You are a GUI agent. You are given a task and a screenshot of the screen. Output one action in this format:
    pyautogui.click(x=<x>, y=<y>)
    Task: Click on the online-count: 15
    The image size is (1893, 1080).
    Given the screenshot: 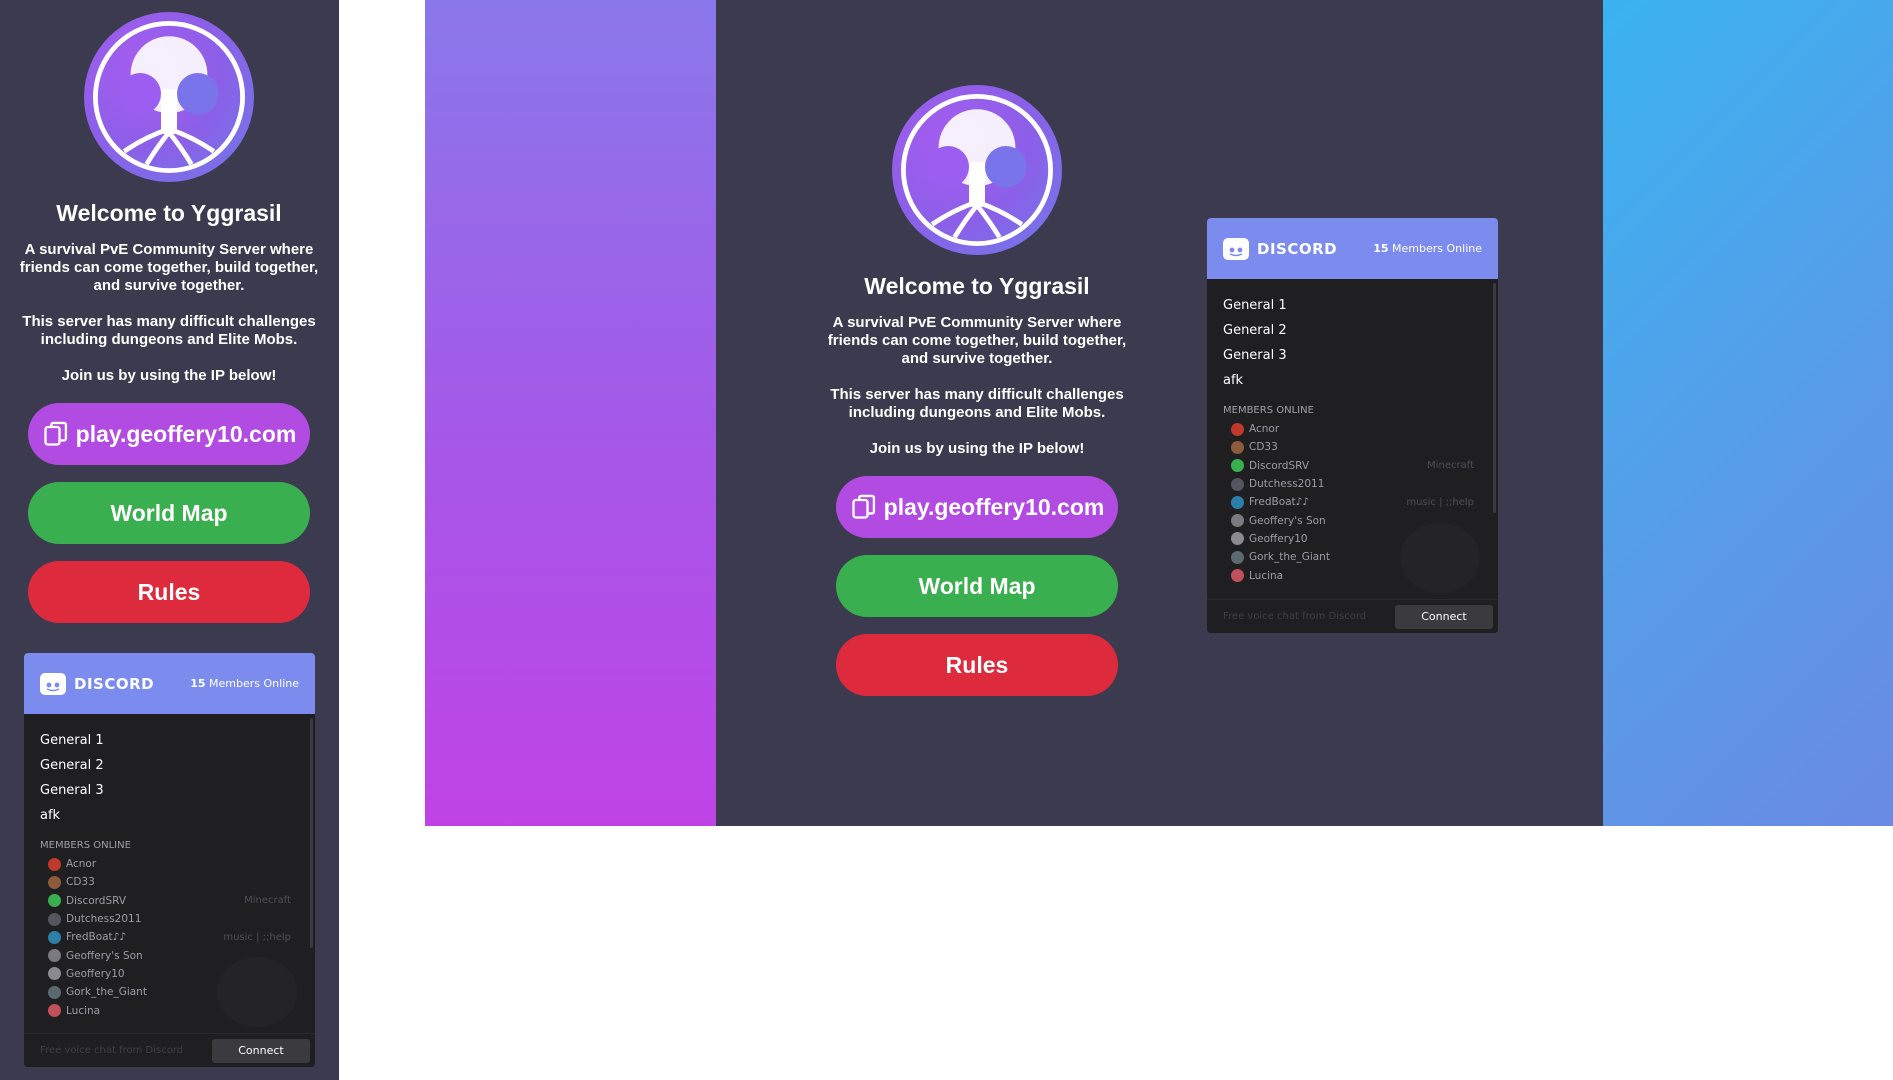 What is the action you would take?
    pyautogui.click(x=1381, y=248)
    